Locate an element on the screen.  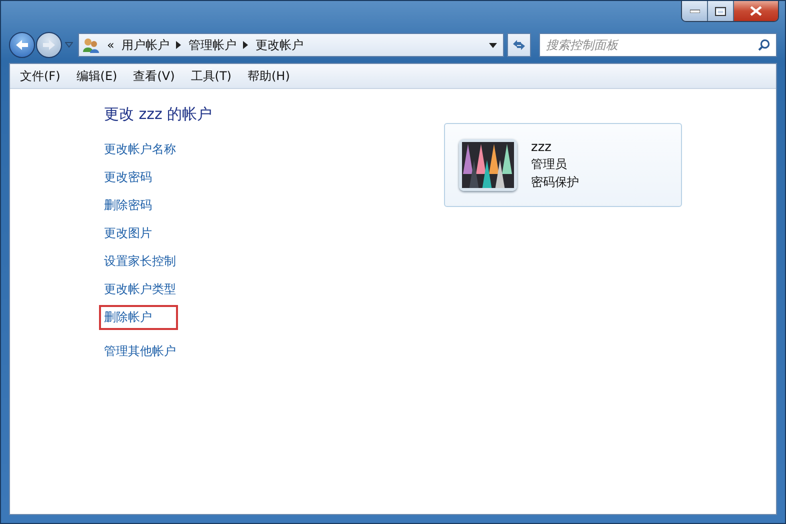
task-link: 更改图片 is located at coordinates (128, 233).